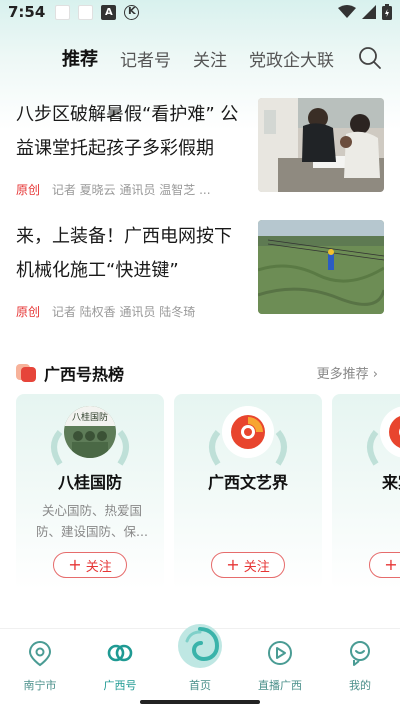 The width and height of the screenshot is (400, 708). I want to click on tab-party-gov: 党政企大联, so click(291, 58).